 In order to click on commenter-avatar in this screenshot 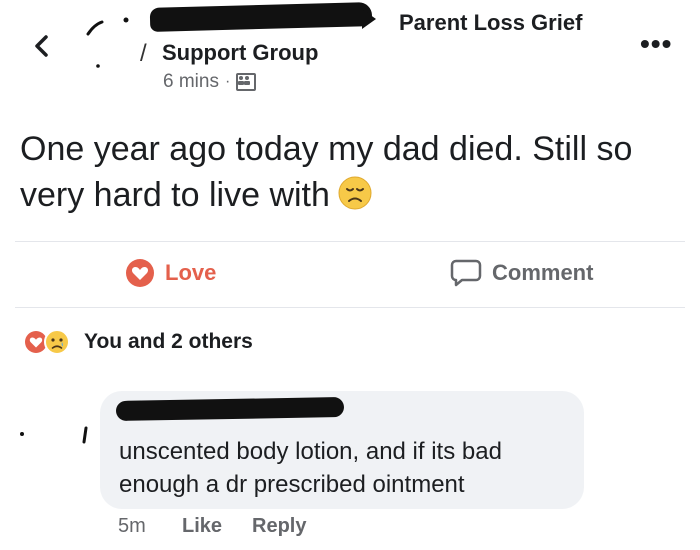, I will do `click(54, 440)`.